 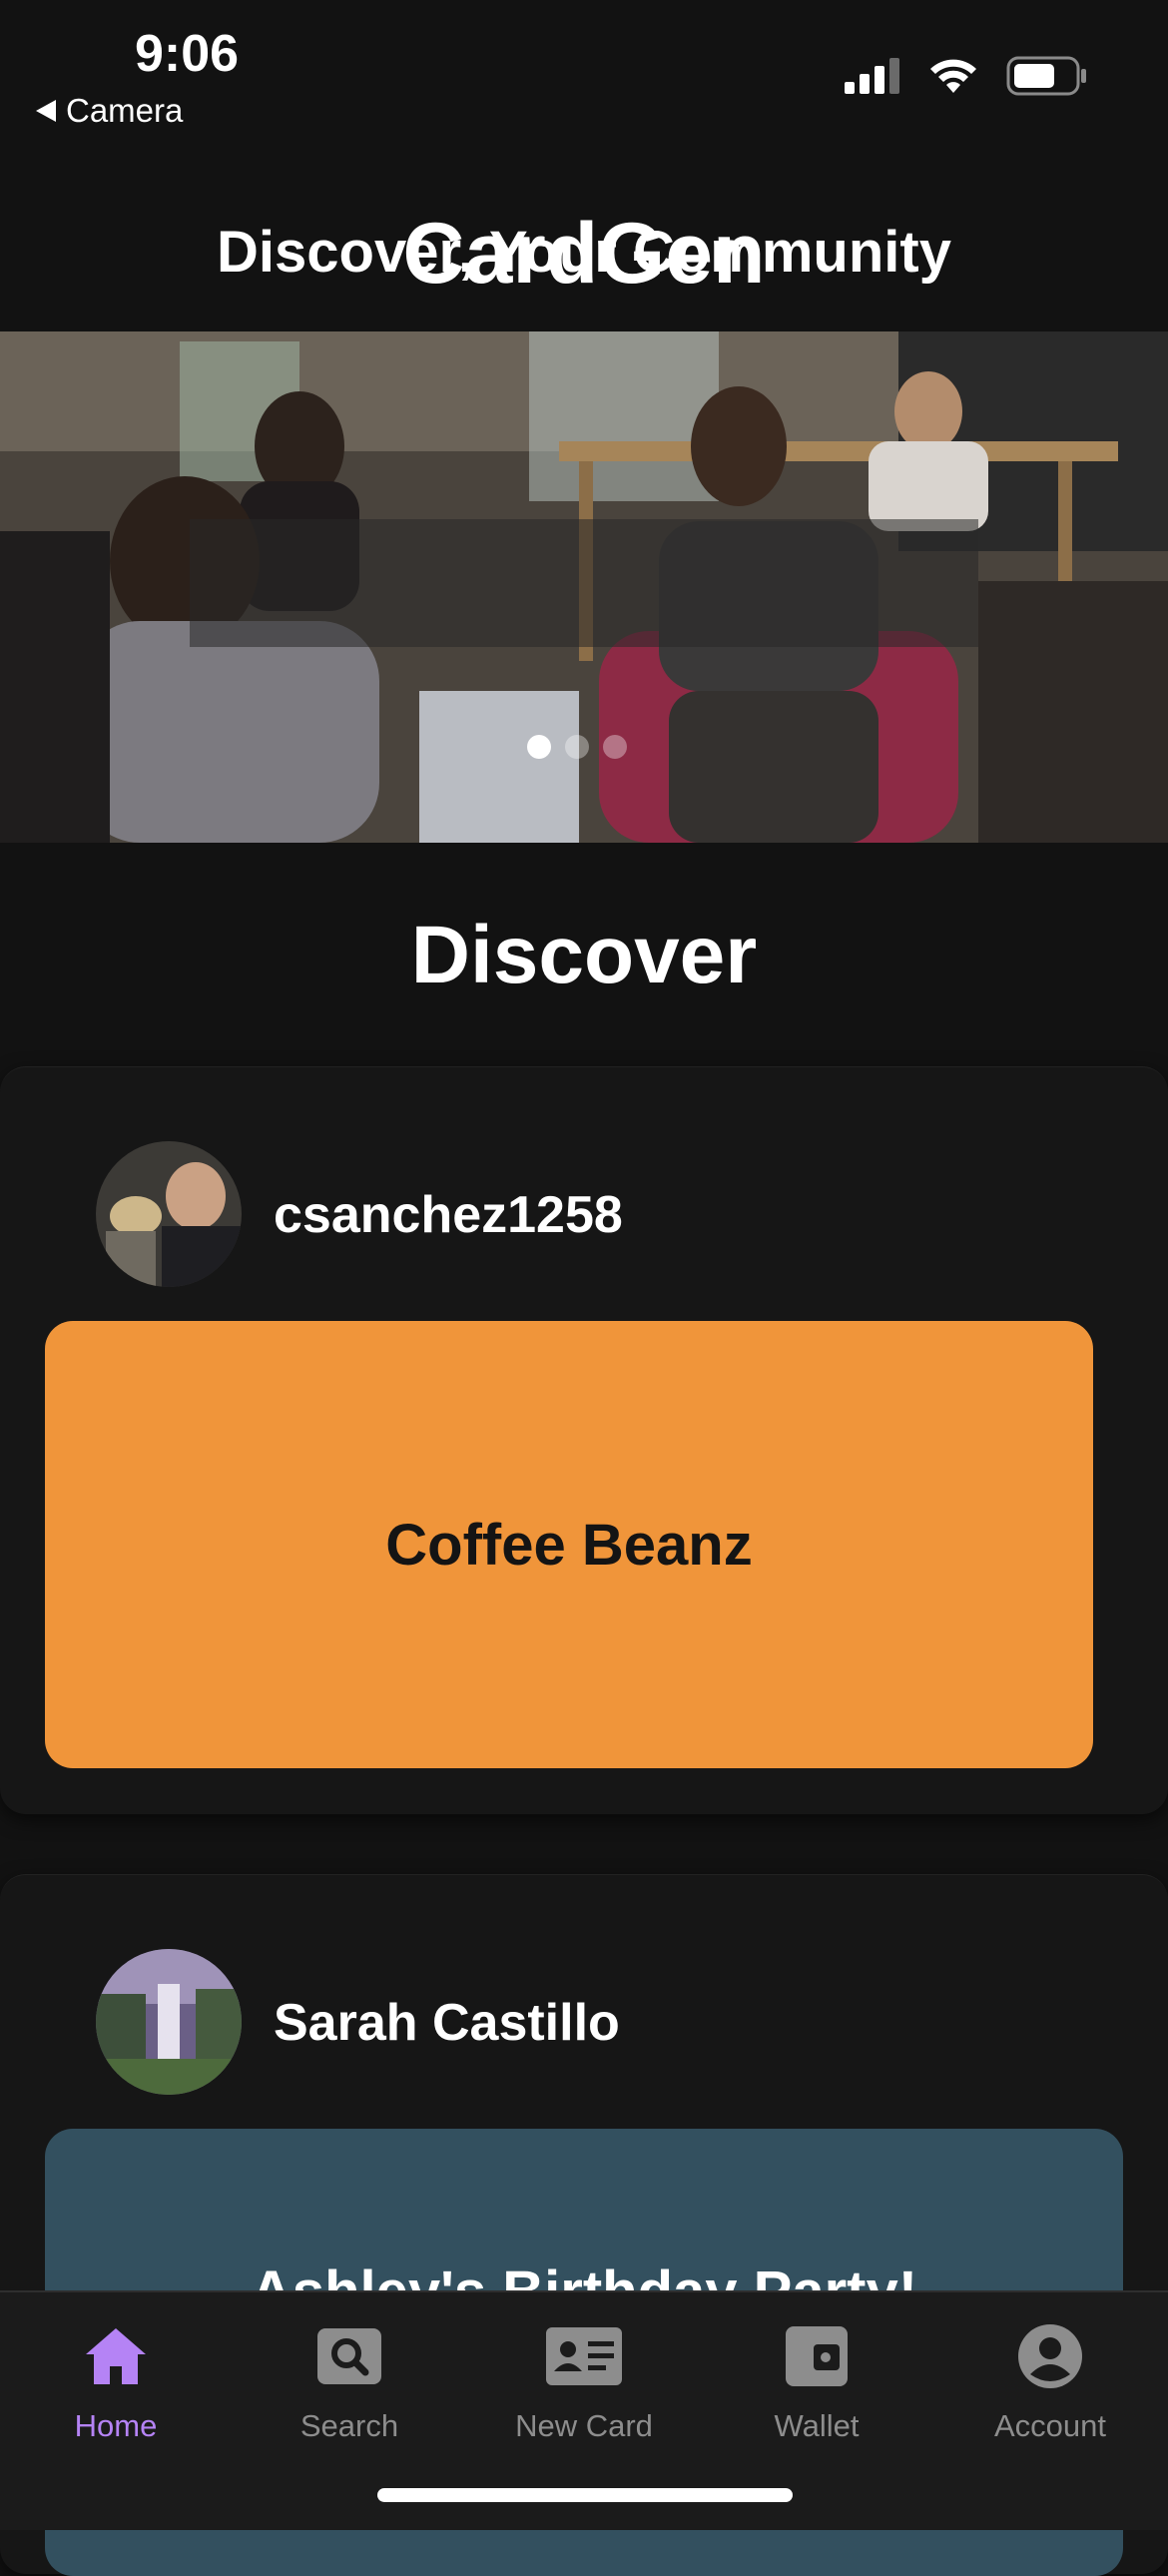 I want to click on tab-label: Account, so click(x=1049, y=2425).